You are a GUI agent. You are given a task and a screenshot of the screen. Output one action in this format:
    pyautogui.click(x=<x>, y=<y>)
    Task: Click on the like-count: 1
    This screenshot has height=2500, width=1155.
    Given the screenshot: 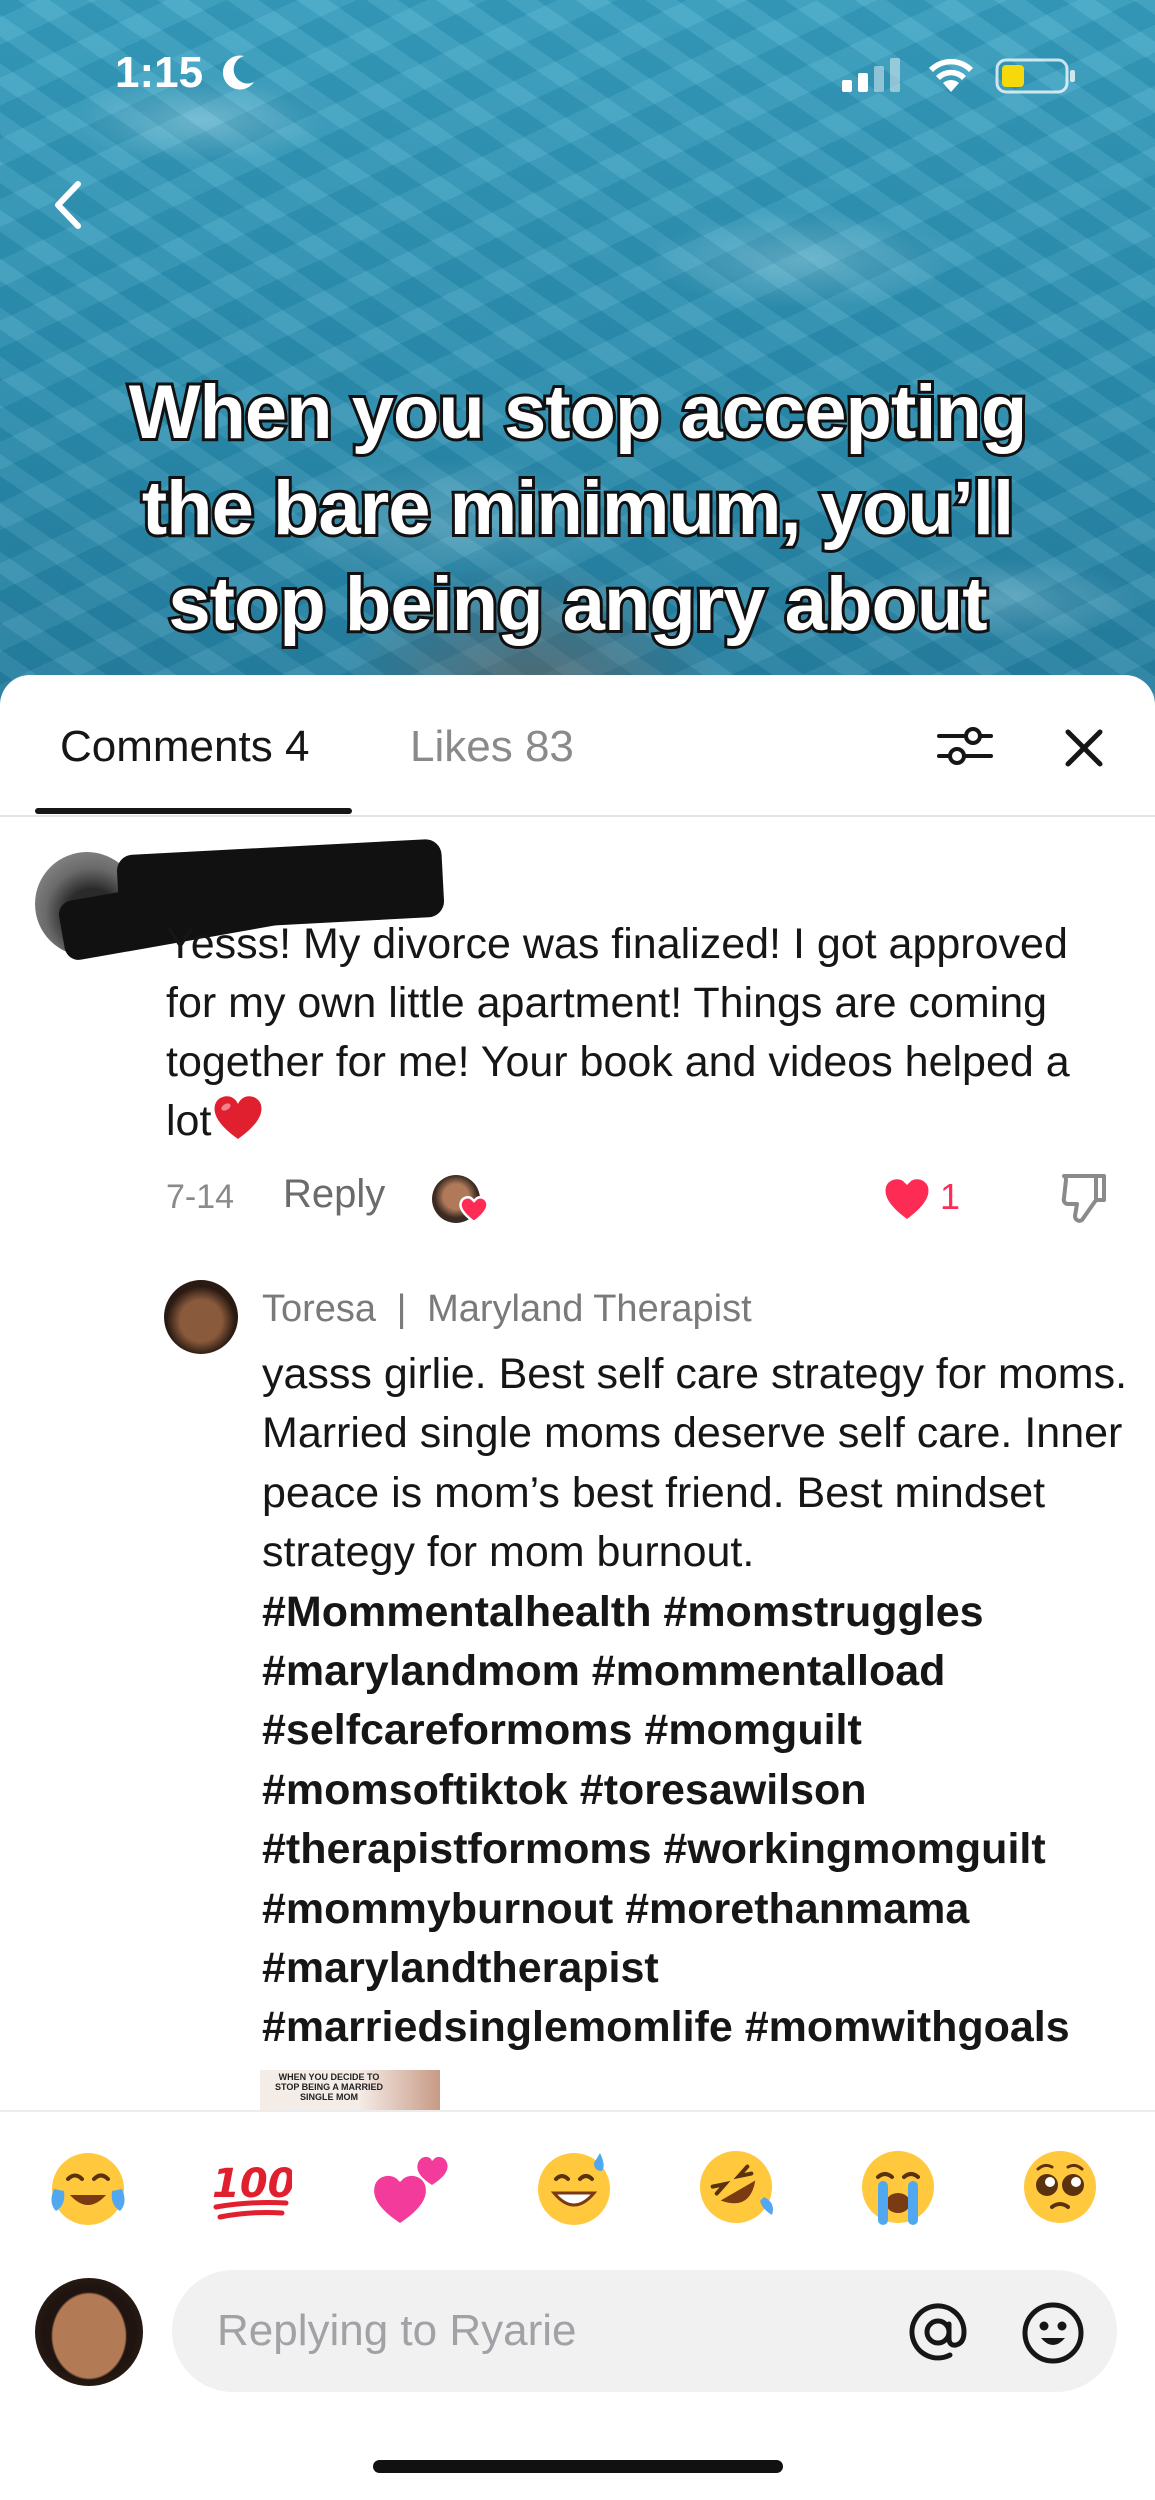 What is the action you would take?
    pyautogui.click(x=950, y=1196)
    